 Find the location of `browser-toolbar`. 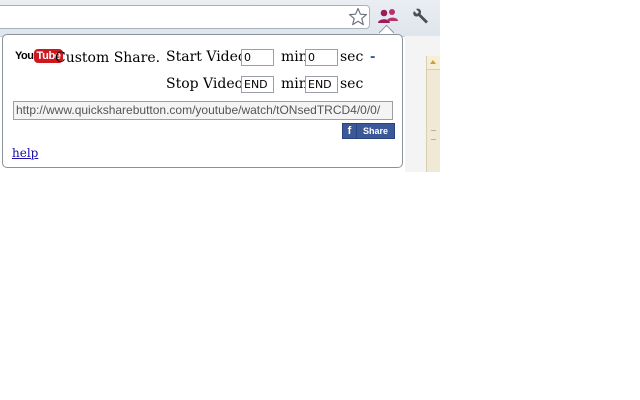

browser-toolbar is located at coordinates (220, 18).